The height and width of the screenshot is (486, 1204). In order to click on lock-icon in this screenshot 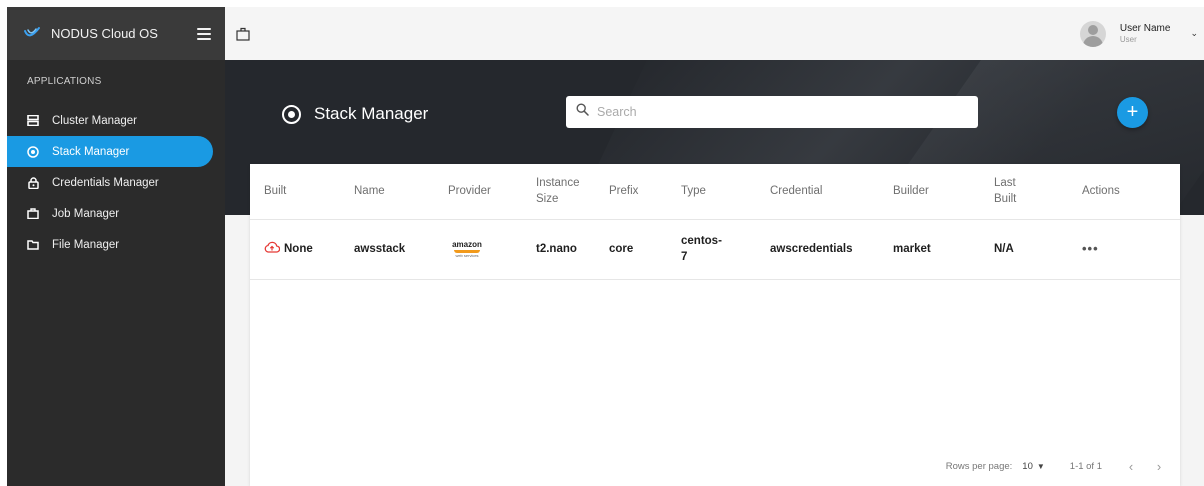, I will do `click(33, 182)`.